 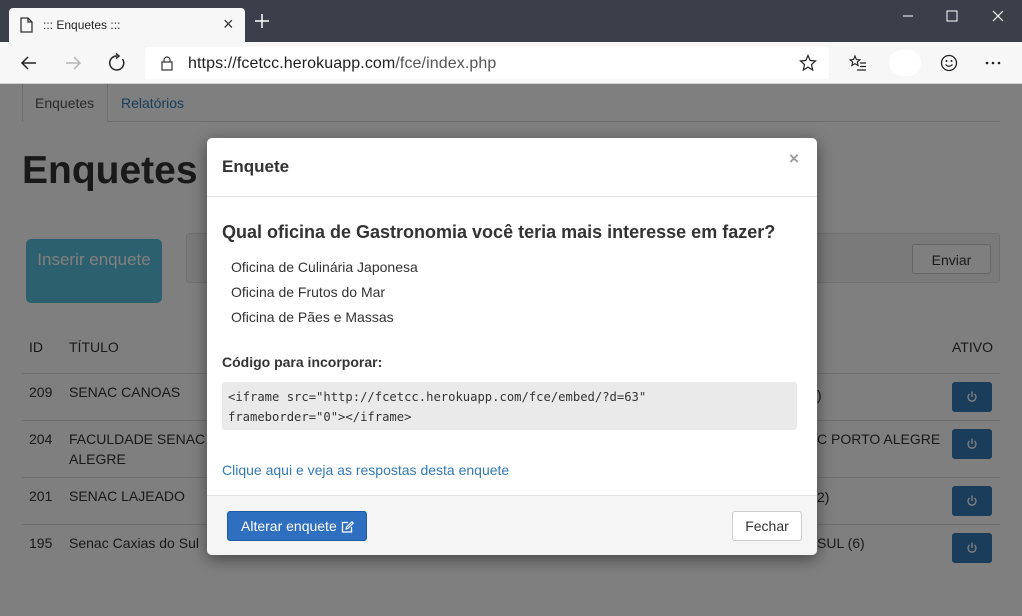 I want to click on modal-title: Enquete, so click(x=256, y=166).